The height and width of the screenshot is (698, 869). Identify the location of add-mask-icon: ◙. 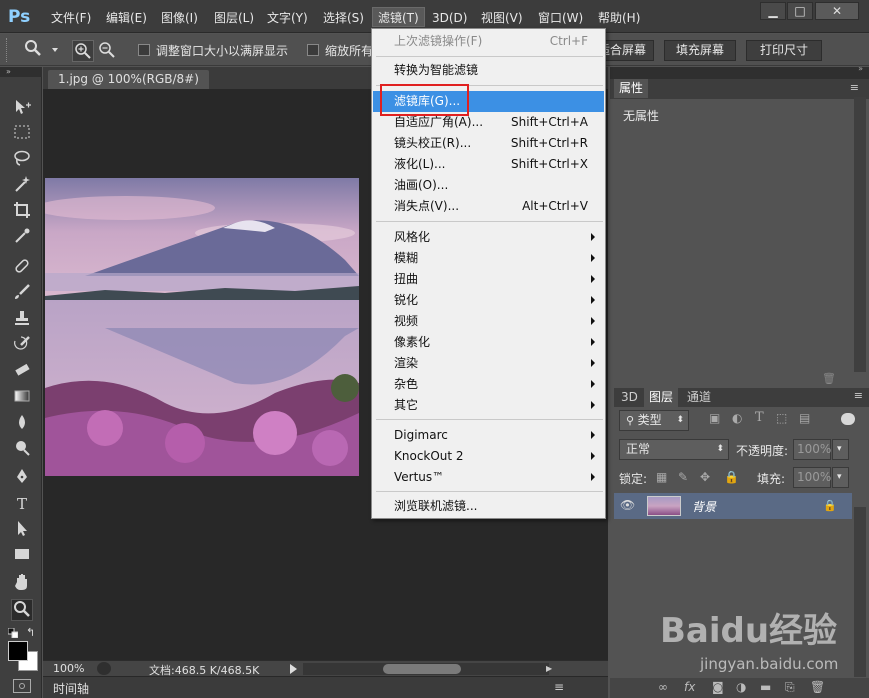
(718, 687).